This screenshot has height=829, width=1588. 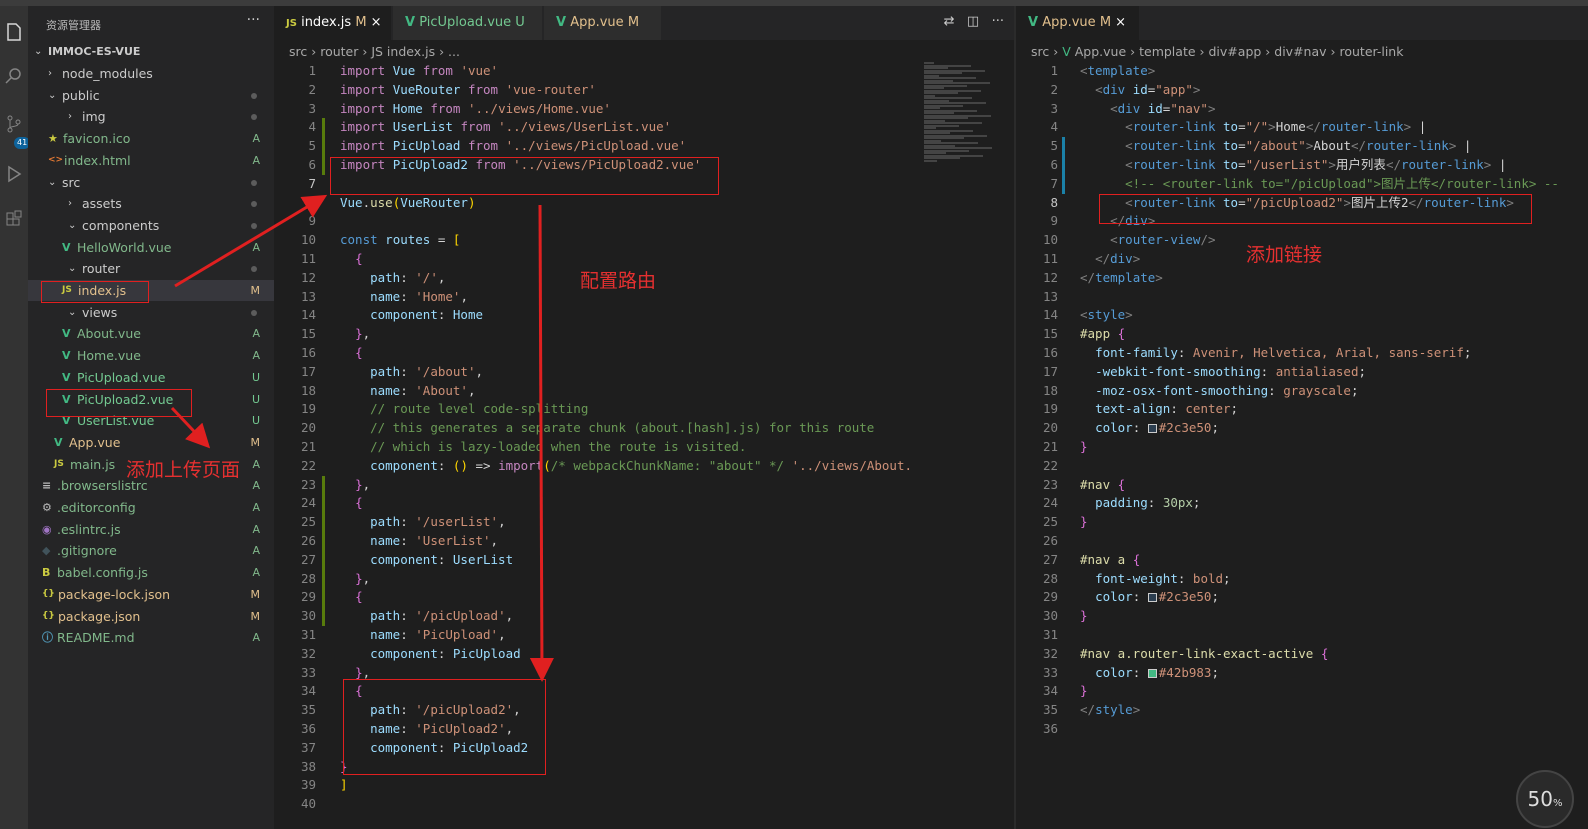 I want to click on zoom-value: 50, so click(x=1540, y=799).